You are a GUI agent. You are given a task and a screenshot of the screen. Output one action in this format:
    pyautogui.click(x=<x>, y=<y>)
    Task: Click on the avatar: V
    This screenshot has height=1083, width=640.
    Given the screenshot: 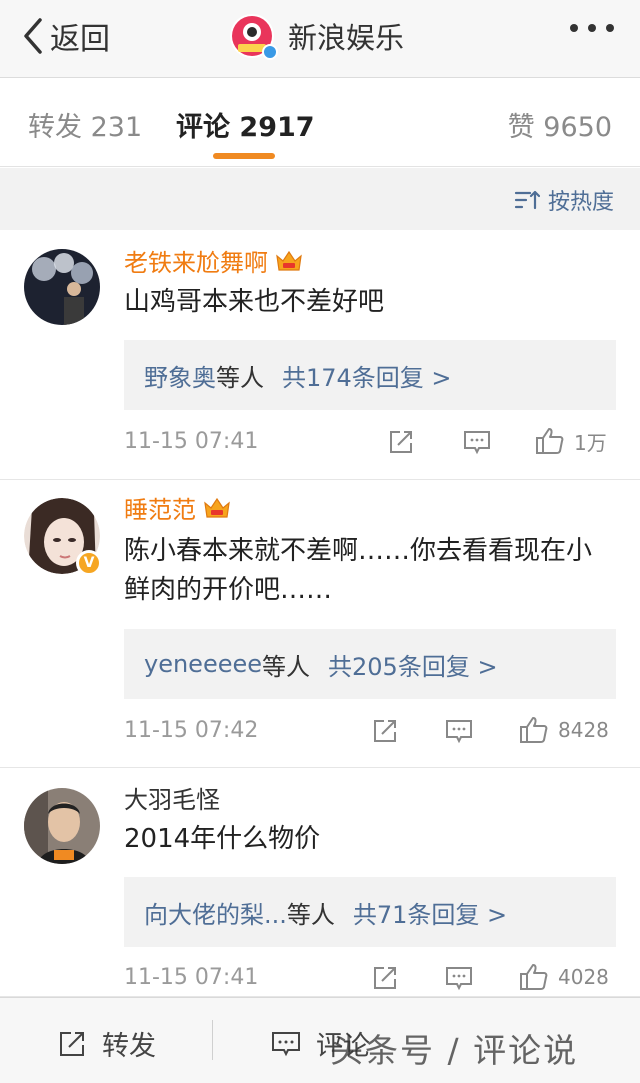 What is the action you would take?
    pyautogui.click(x=63, y=537)
    